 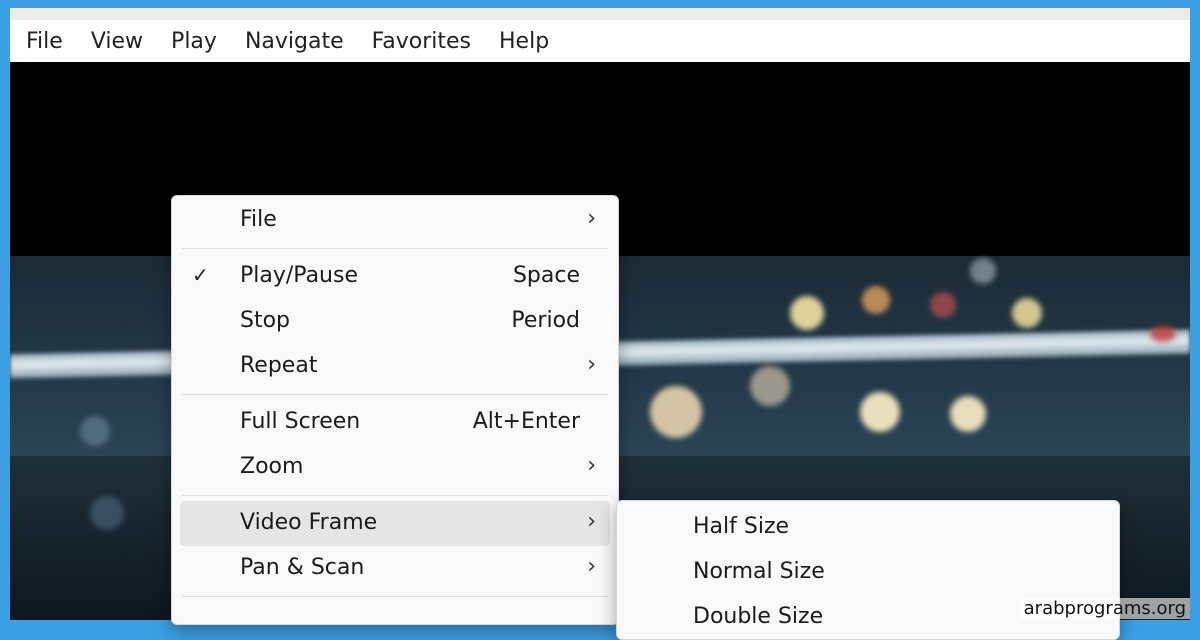 I want to click on watermark: arabprograms.org, so click(x=1104, y=608).